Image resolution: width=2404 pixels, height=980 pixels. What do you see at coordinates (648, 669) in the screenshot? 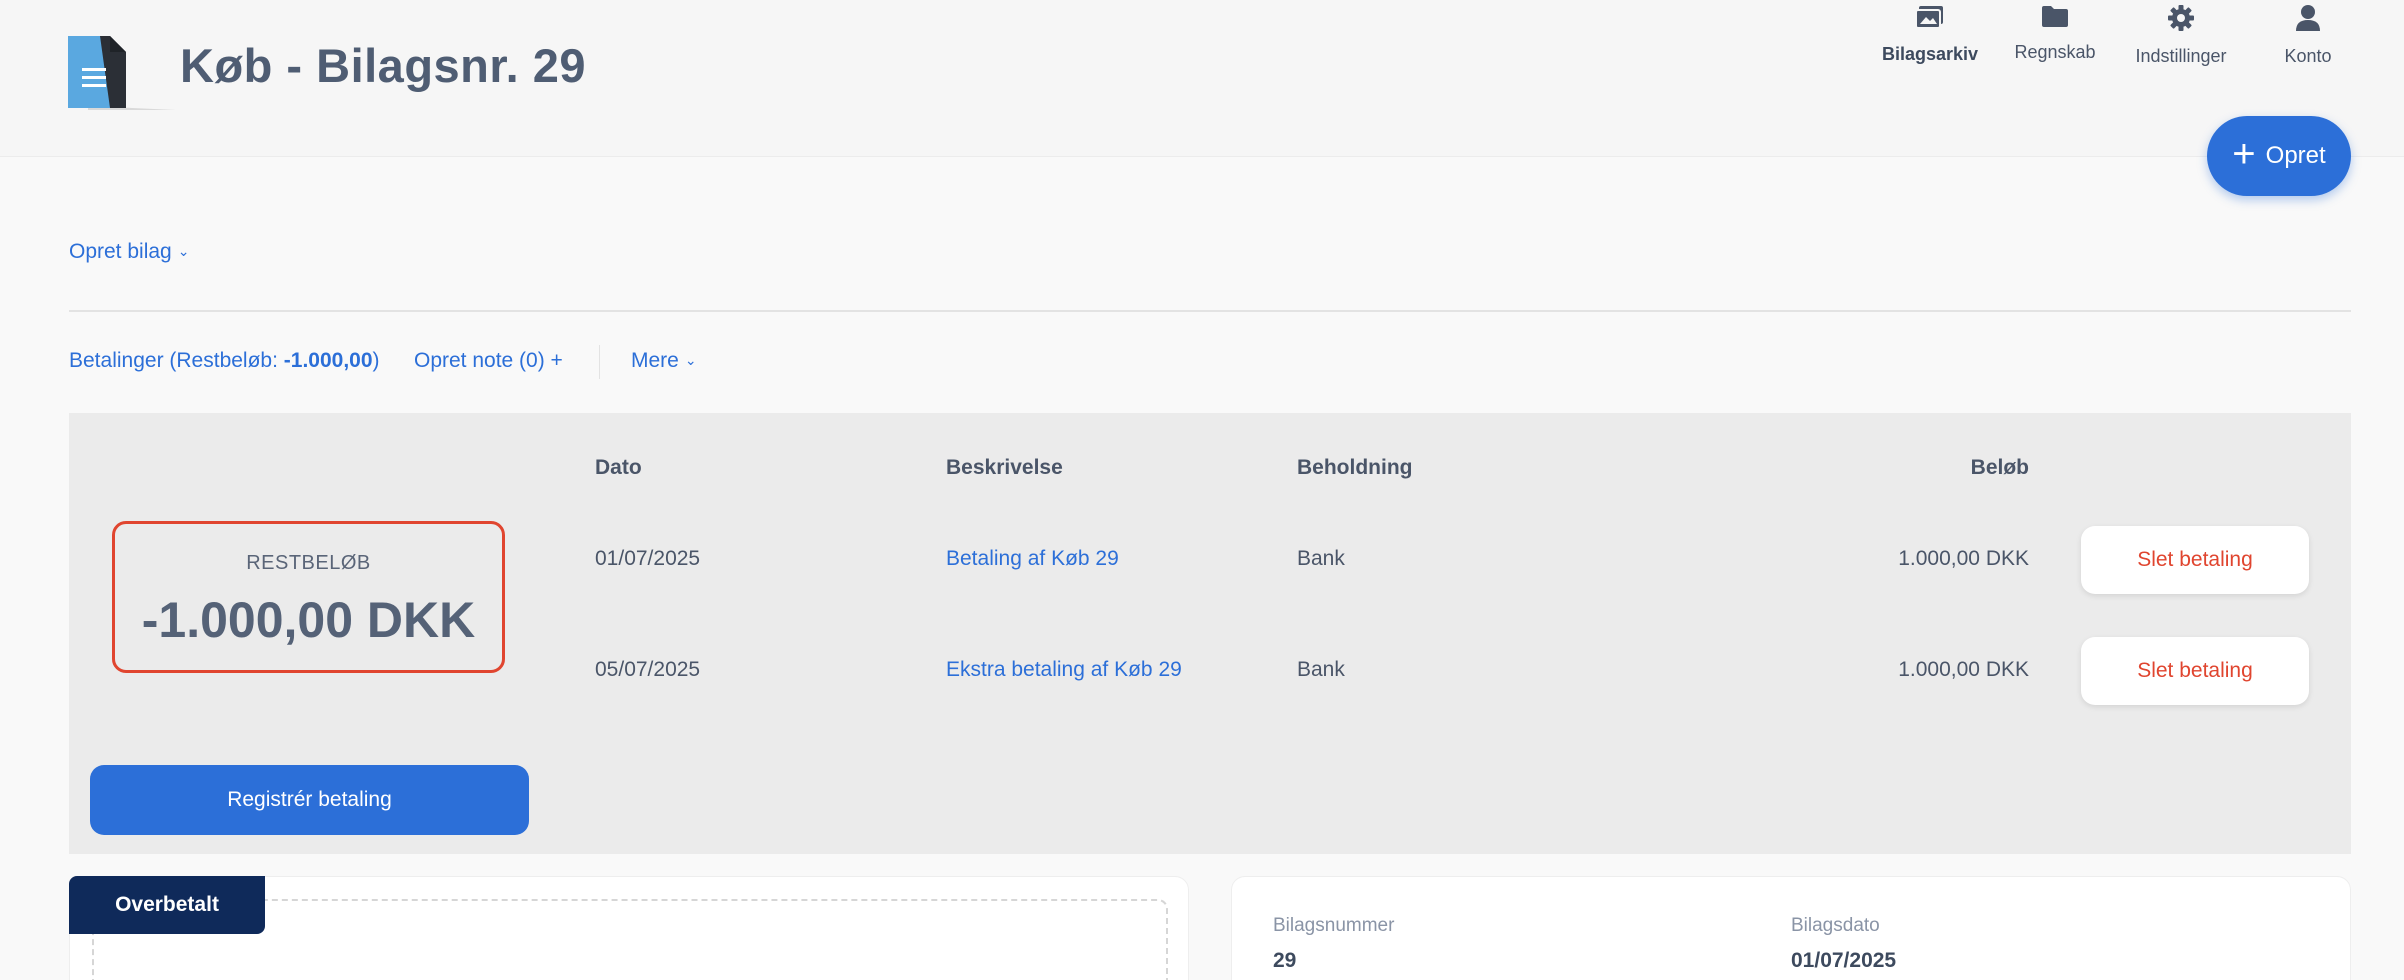
I see `payment-date: 05/07/2025` at bounding box center [648, 669].